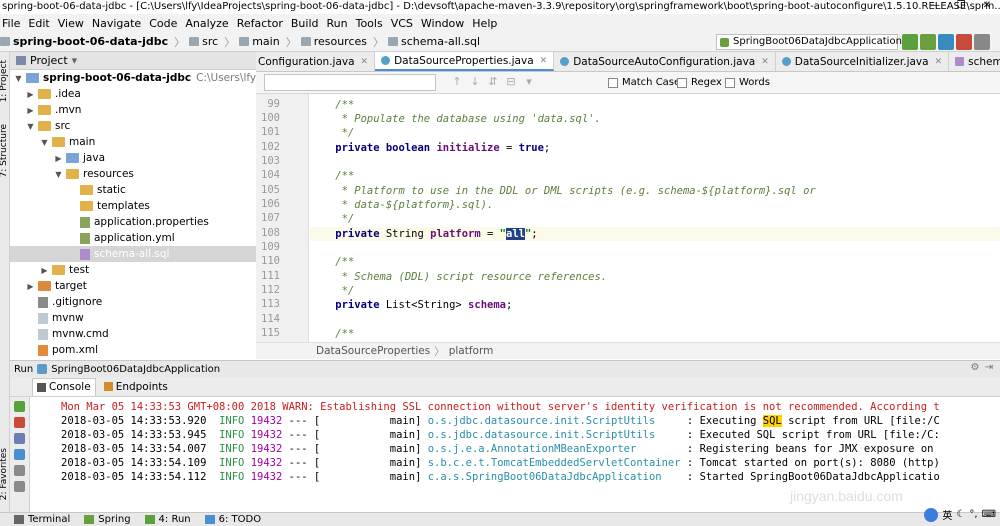  I want to click on regex-checkbox: Regex, so click(699, 82).